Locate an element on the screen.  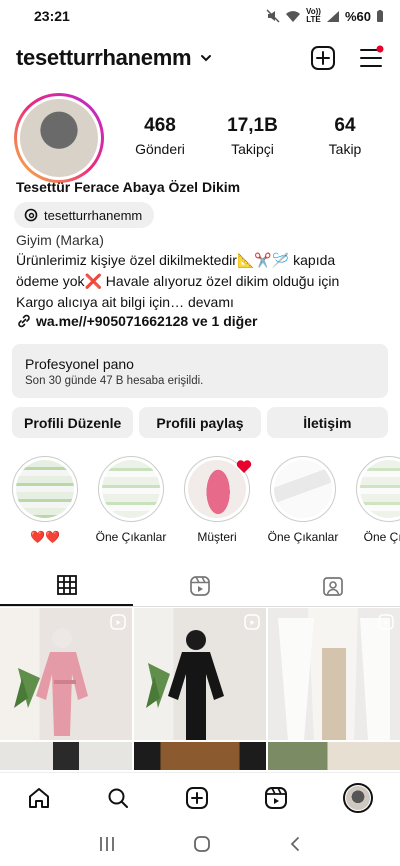
link-icon is located at coordinates (24, 321).